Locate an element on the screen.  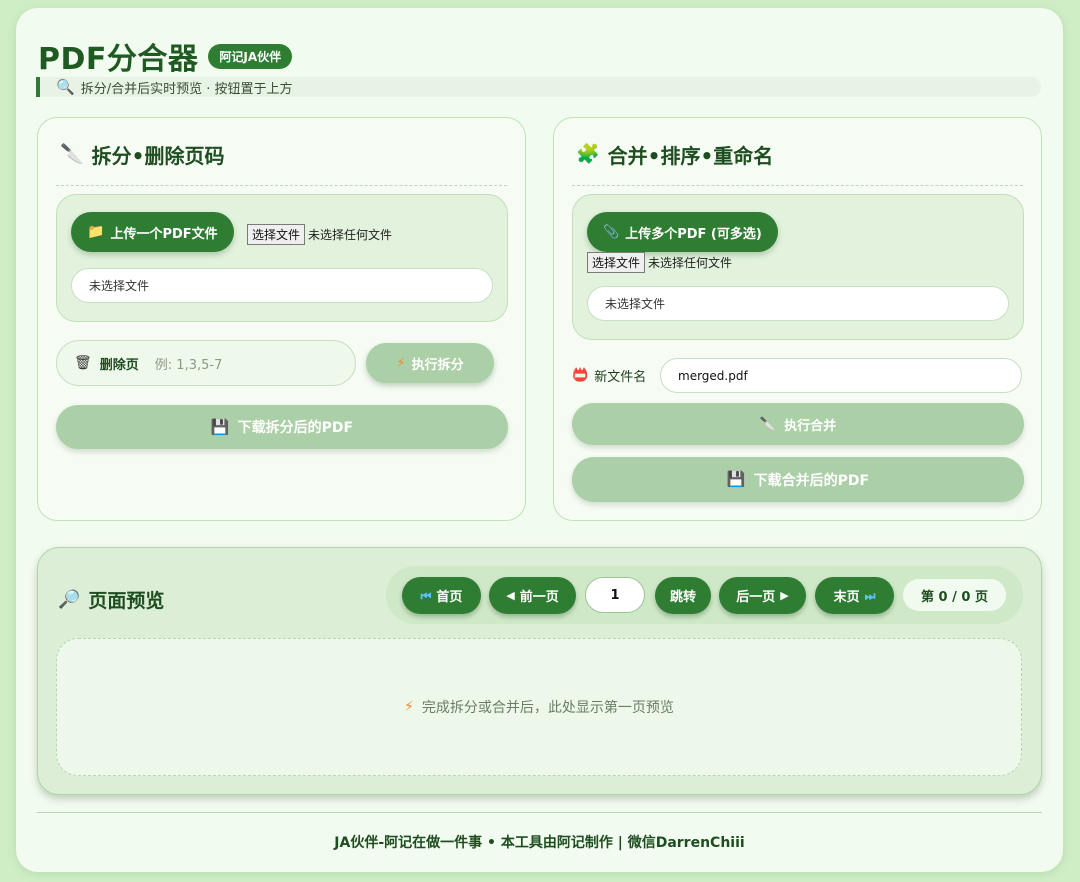
magnifier-icon: 🔍 is located at coordinates (65, 86).